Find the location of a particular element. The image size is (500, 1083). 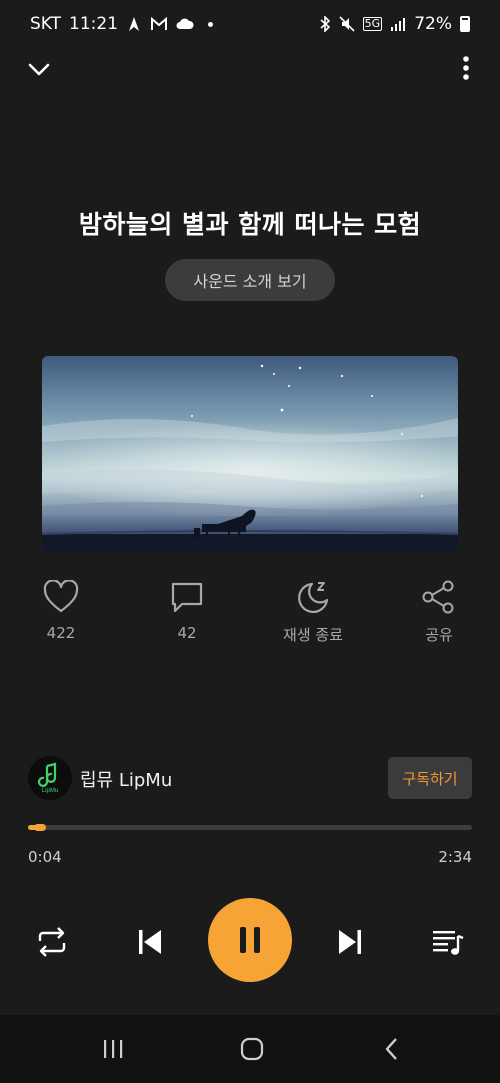

battery-icon is located at coordinates (465, 24).